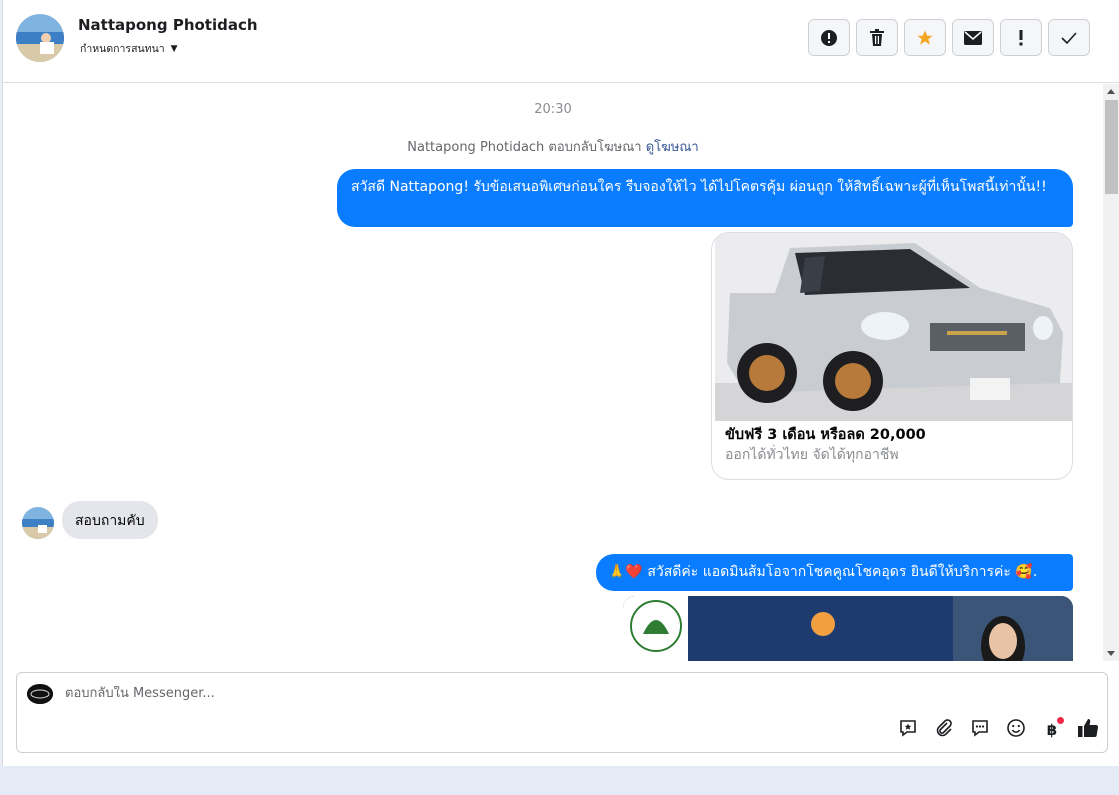 The width and height of the screenshot is (1119, 795). What do you see at coordinates (561, 41) in the screenshot?
I see `conversation-header: Nattapong Photidach กำหนดการสนทนา ▼` at bounding box center [561, 41].